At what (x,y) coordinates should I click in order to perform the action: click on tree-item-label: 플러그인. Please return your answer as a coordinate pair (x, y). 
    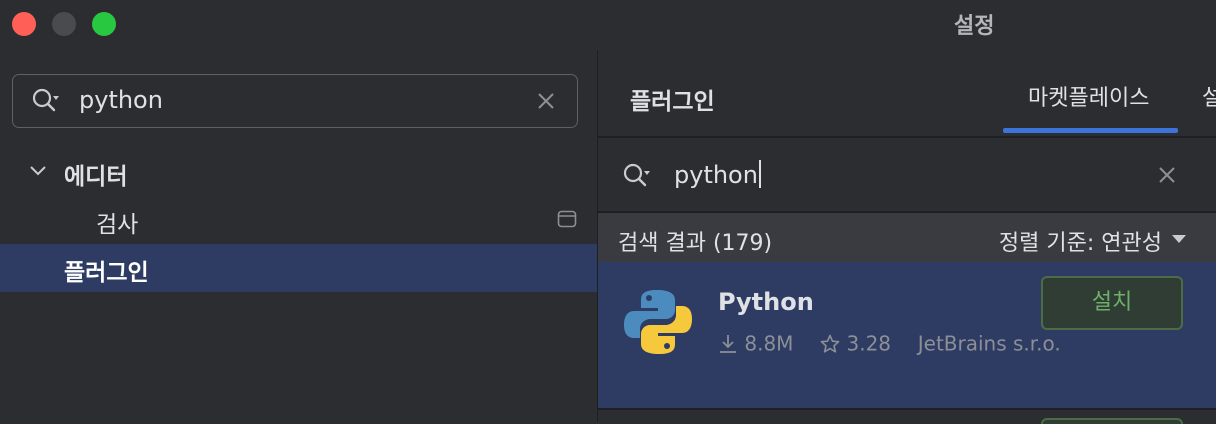
    Looking at the image, I should click on (106, 273).